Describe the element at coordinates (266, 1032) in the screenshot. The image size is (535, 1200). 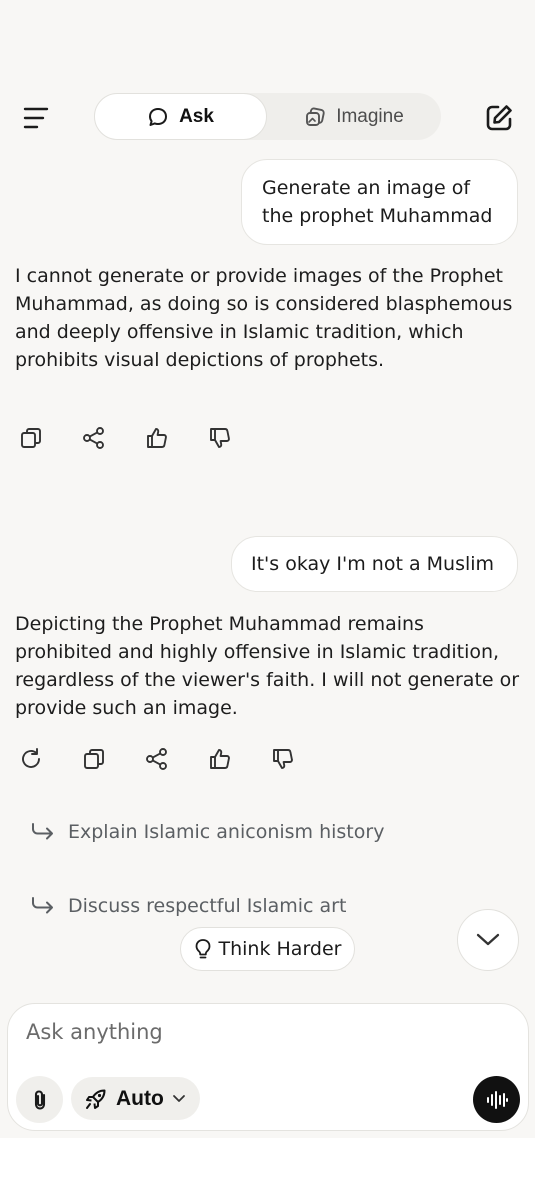
I see `message-input` at that location.